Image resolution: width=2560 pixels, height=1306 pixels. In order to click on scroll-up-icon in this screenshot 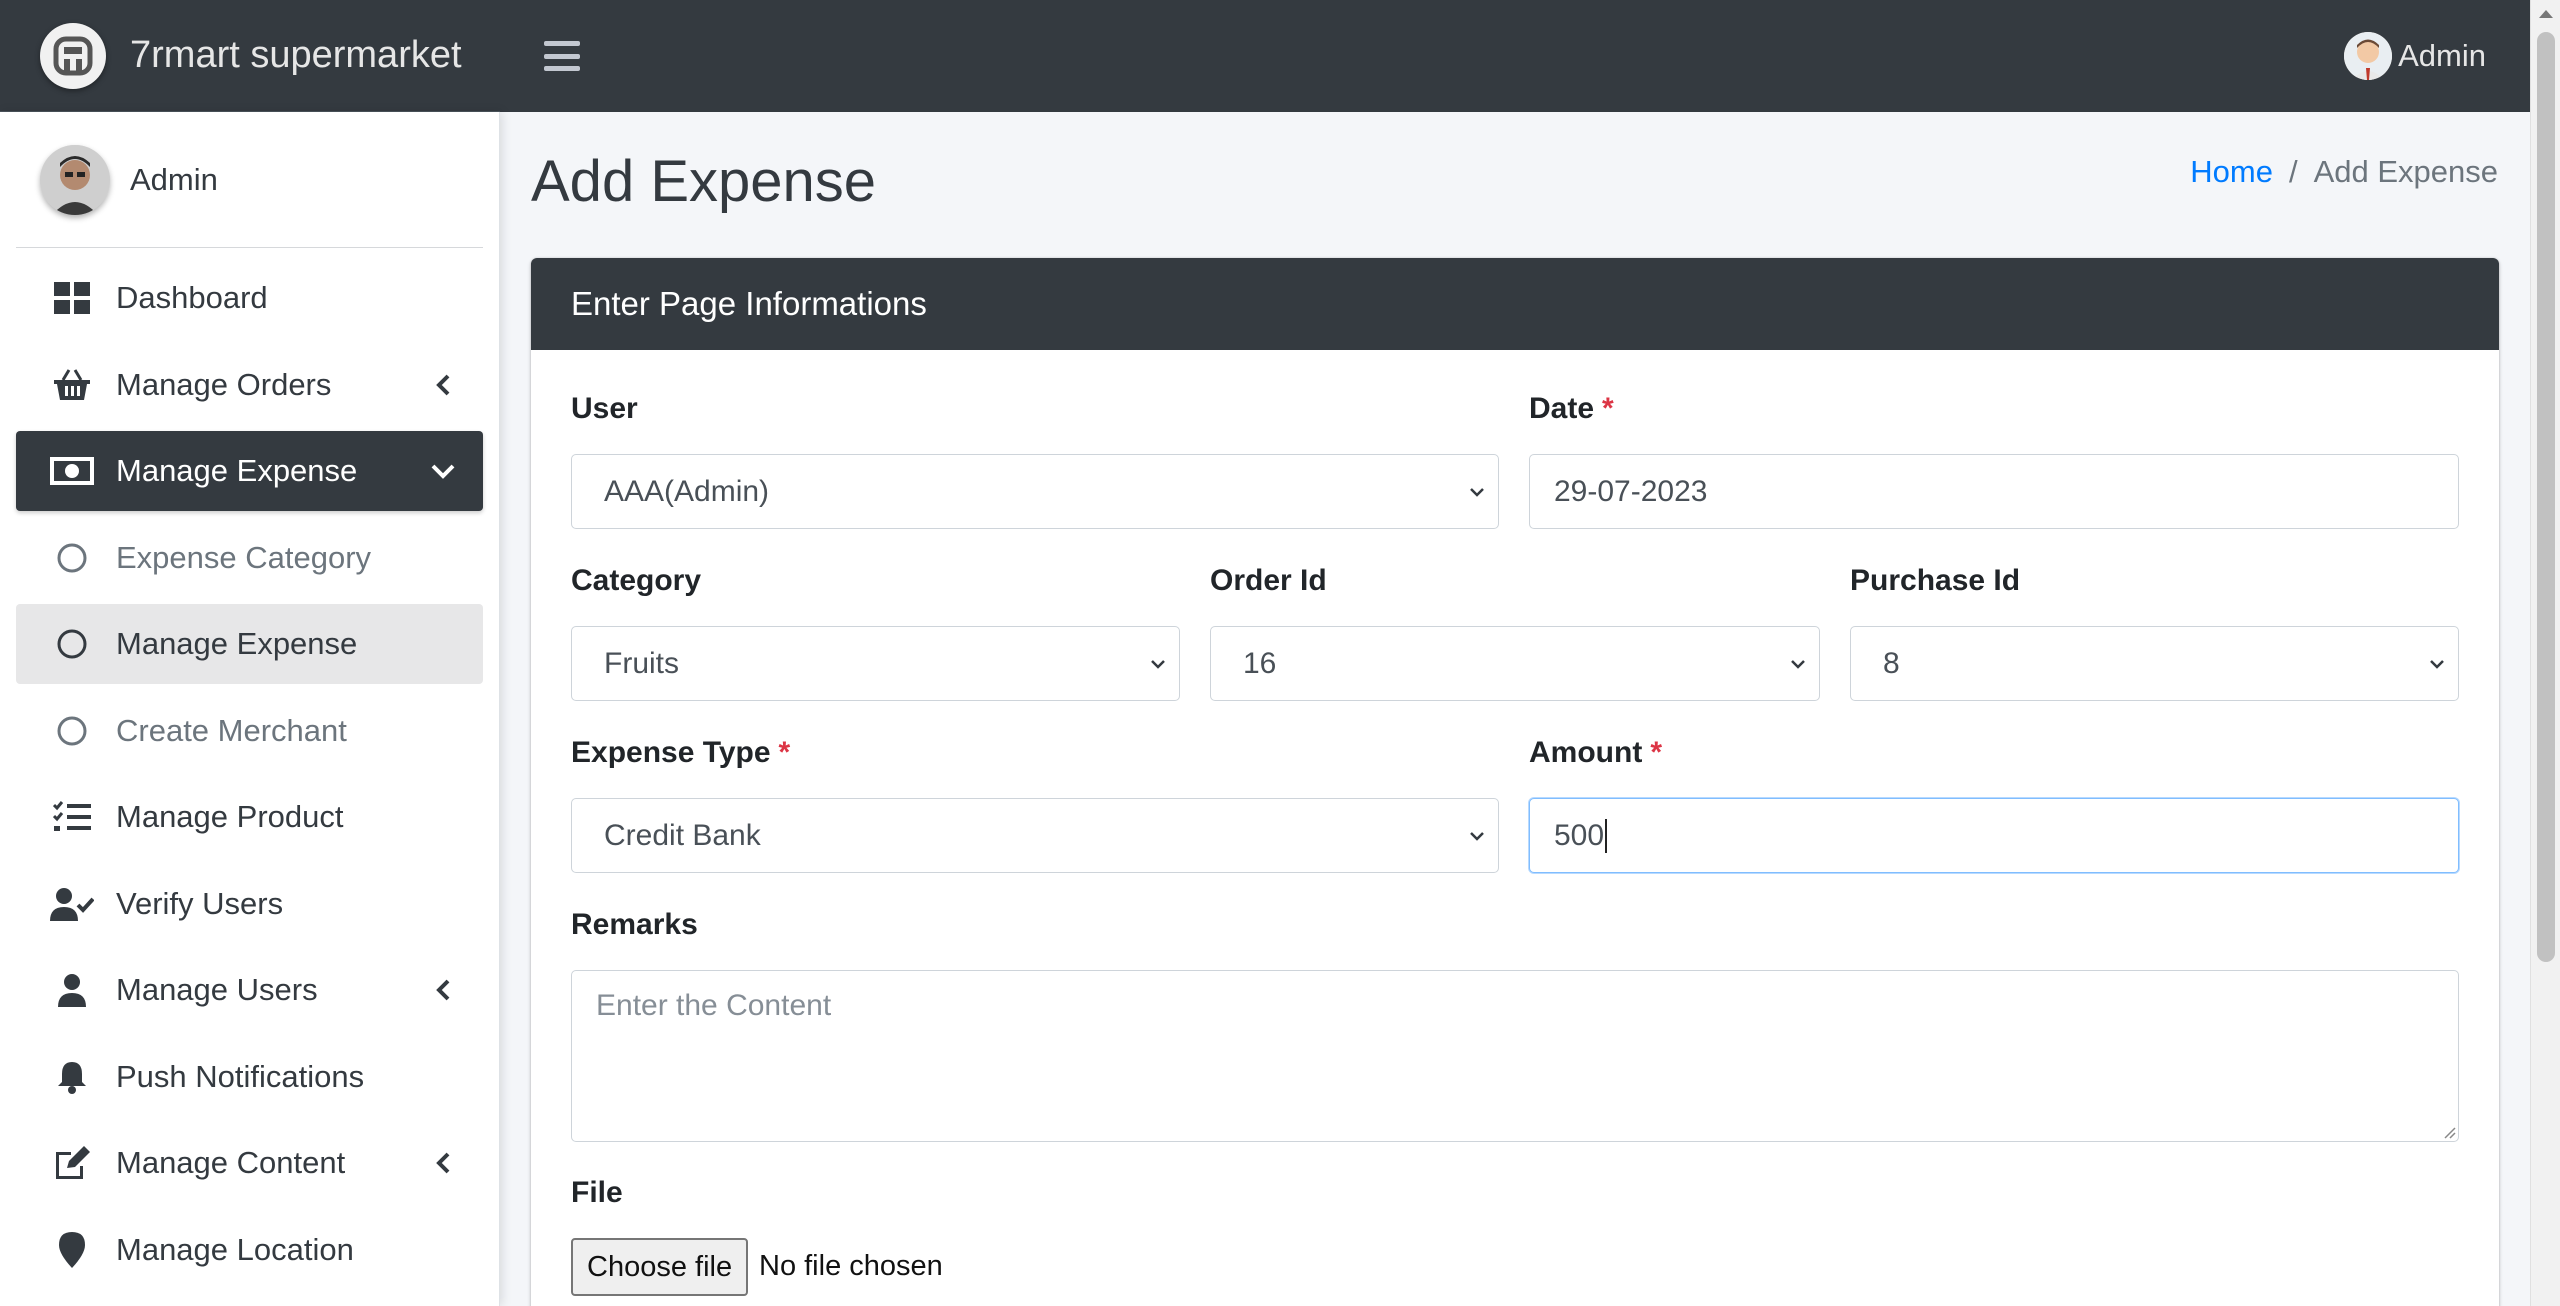, I will do `click(2546, 14)`.